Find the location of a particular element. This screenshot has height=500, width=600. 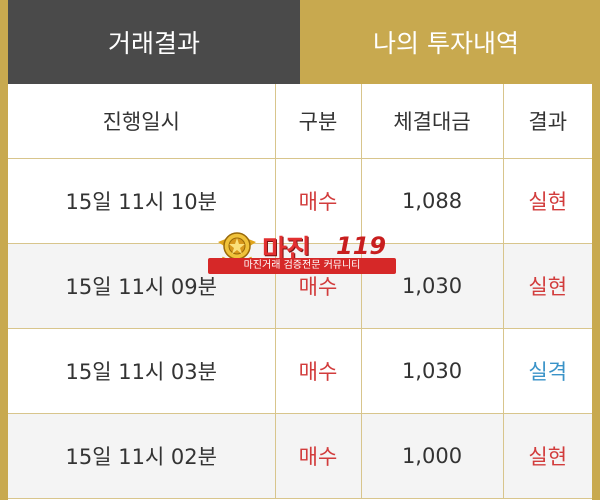

header-result: 결과 is located at coordinates (547, 121).